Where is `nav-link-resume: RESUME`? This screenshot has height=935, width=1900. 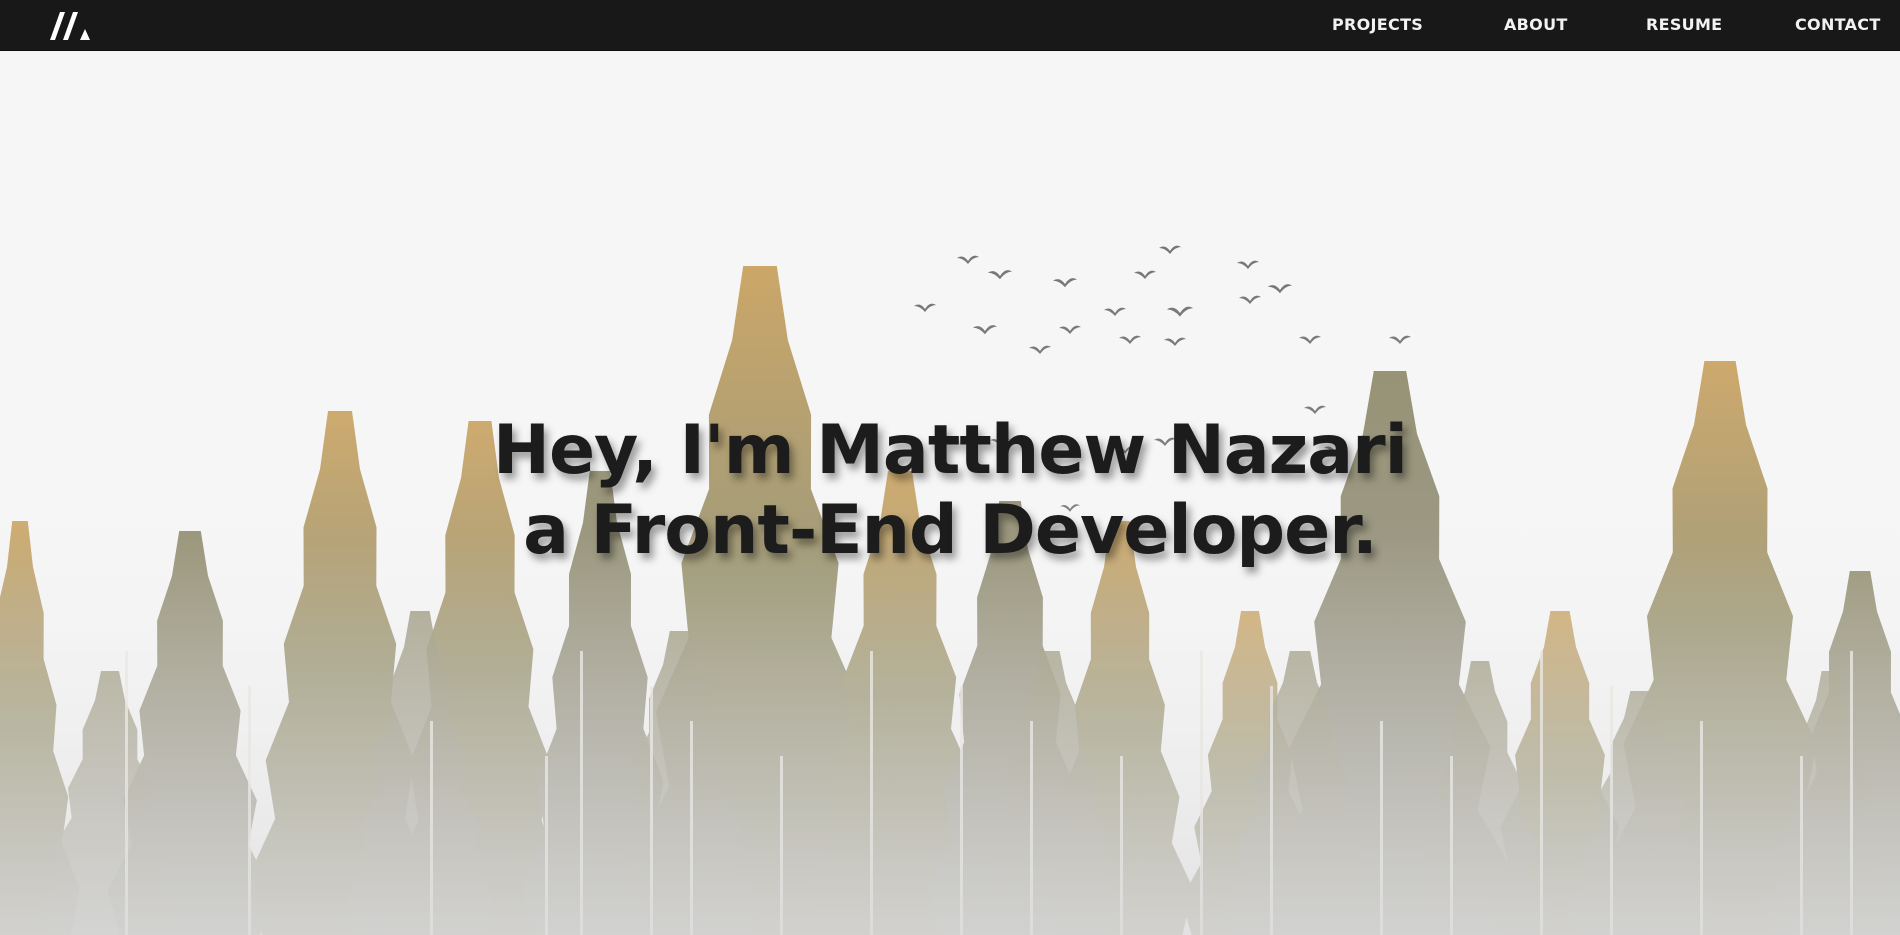
nav-link-resume: RESUME is located at coordinates (1684, 25).